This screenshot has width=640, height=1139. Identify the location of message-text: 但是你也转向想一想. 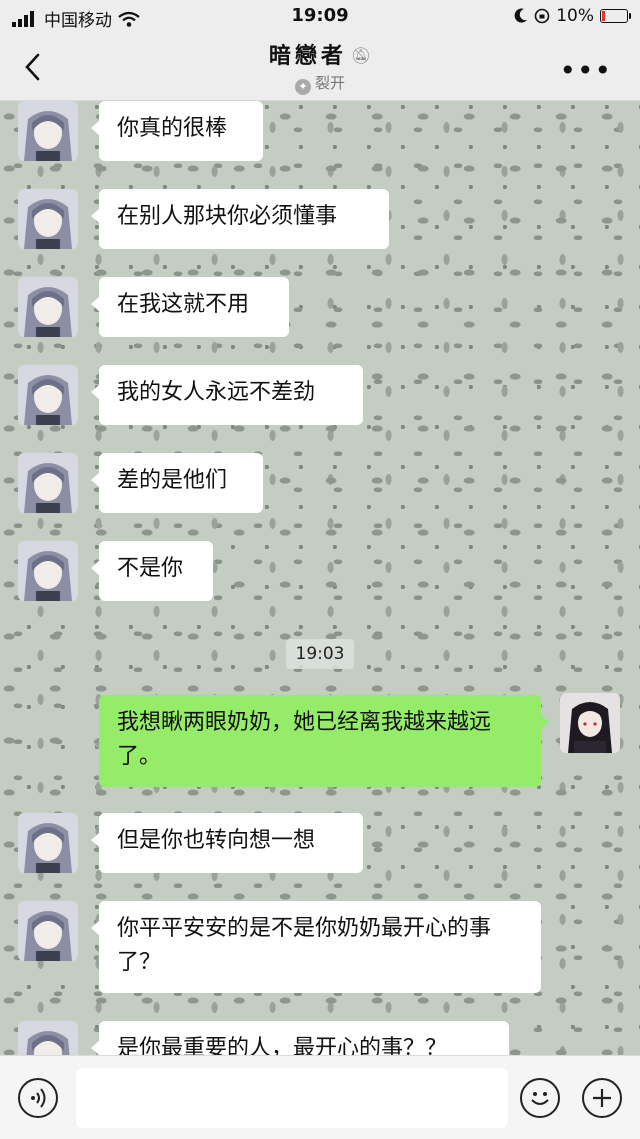
(216, 840).